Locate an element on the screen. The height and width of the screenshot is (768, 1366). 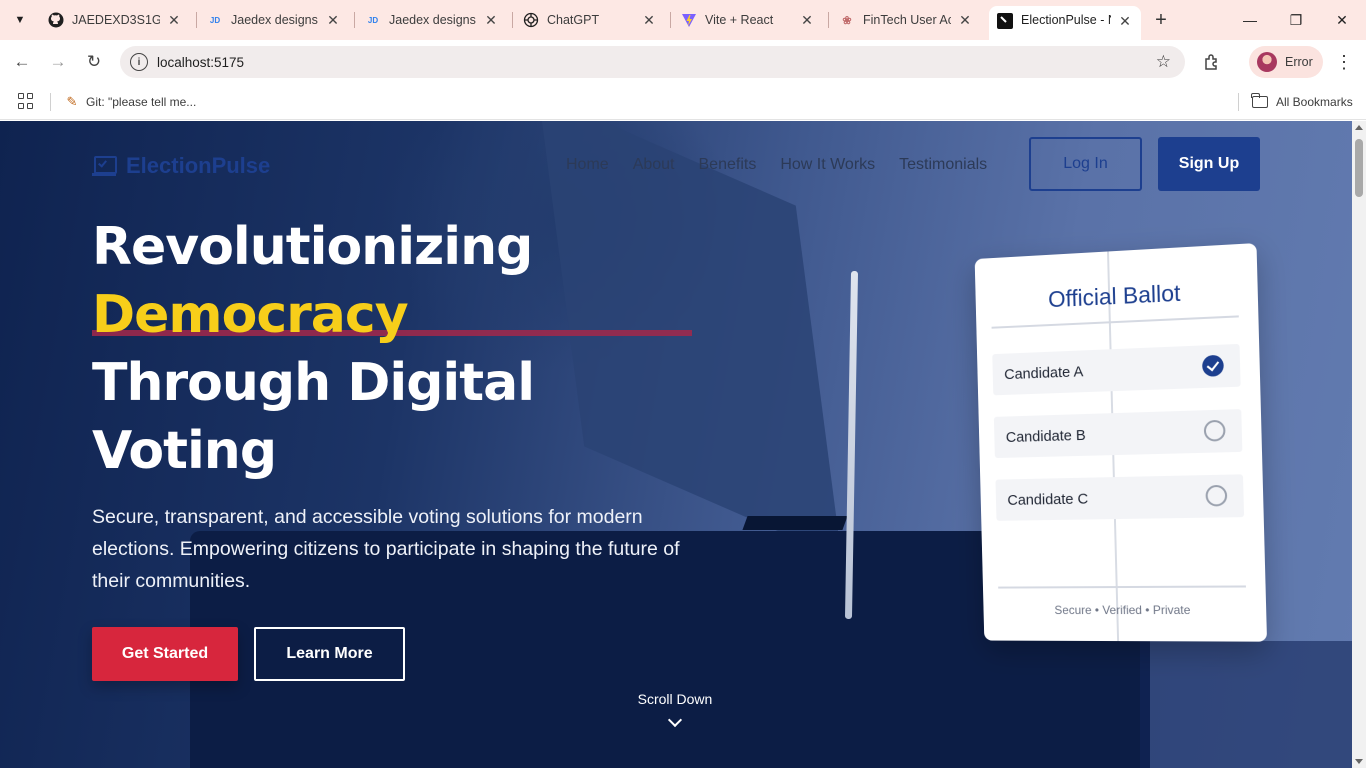
tab-title: ChatGPT is located at coordinates (573, 20).